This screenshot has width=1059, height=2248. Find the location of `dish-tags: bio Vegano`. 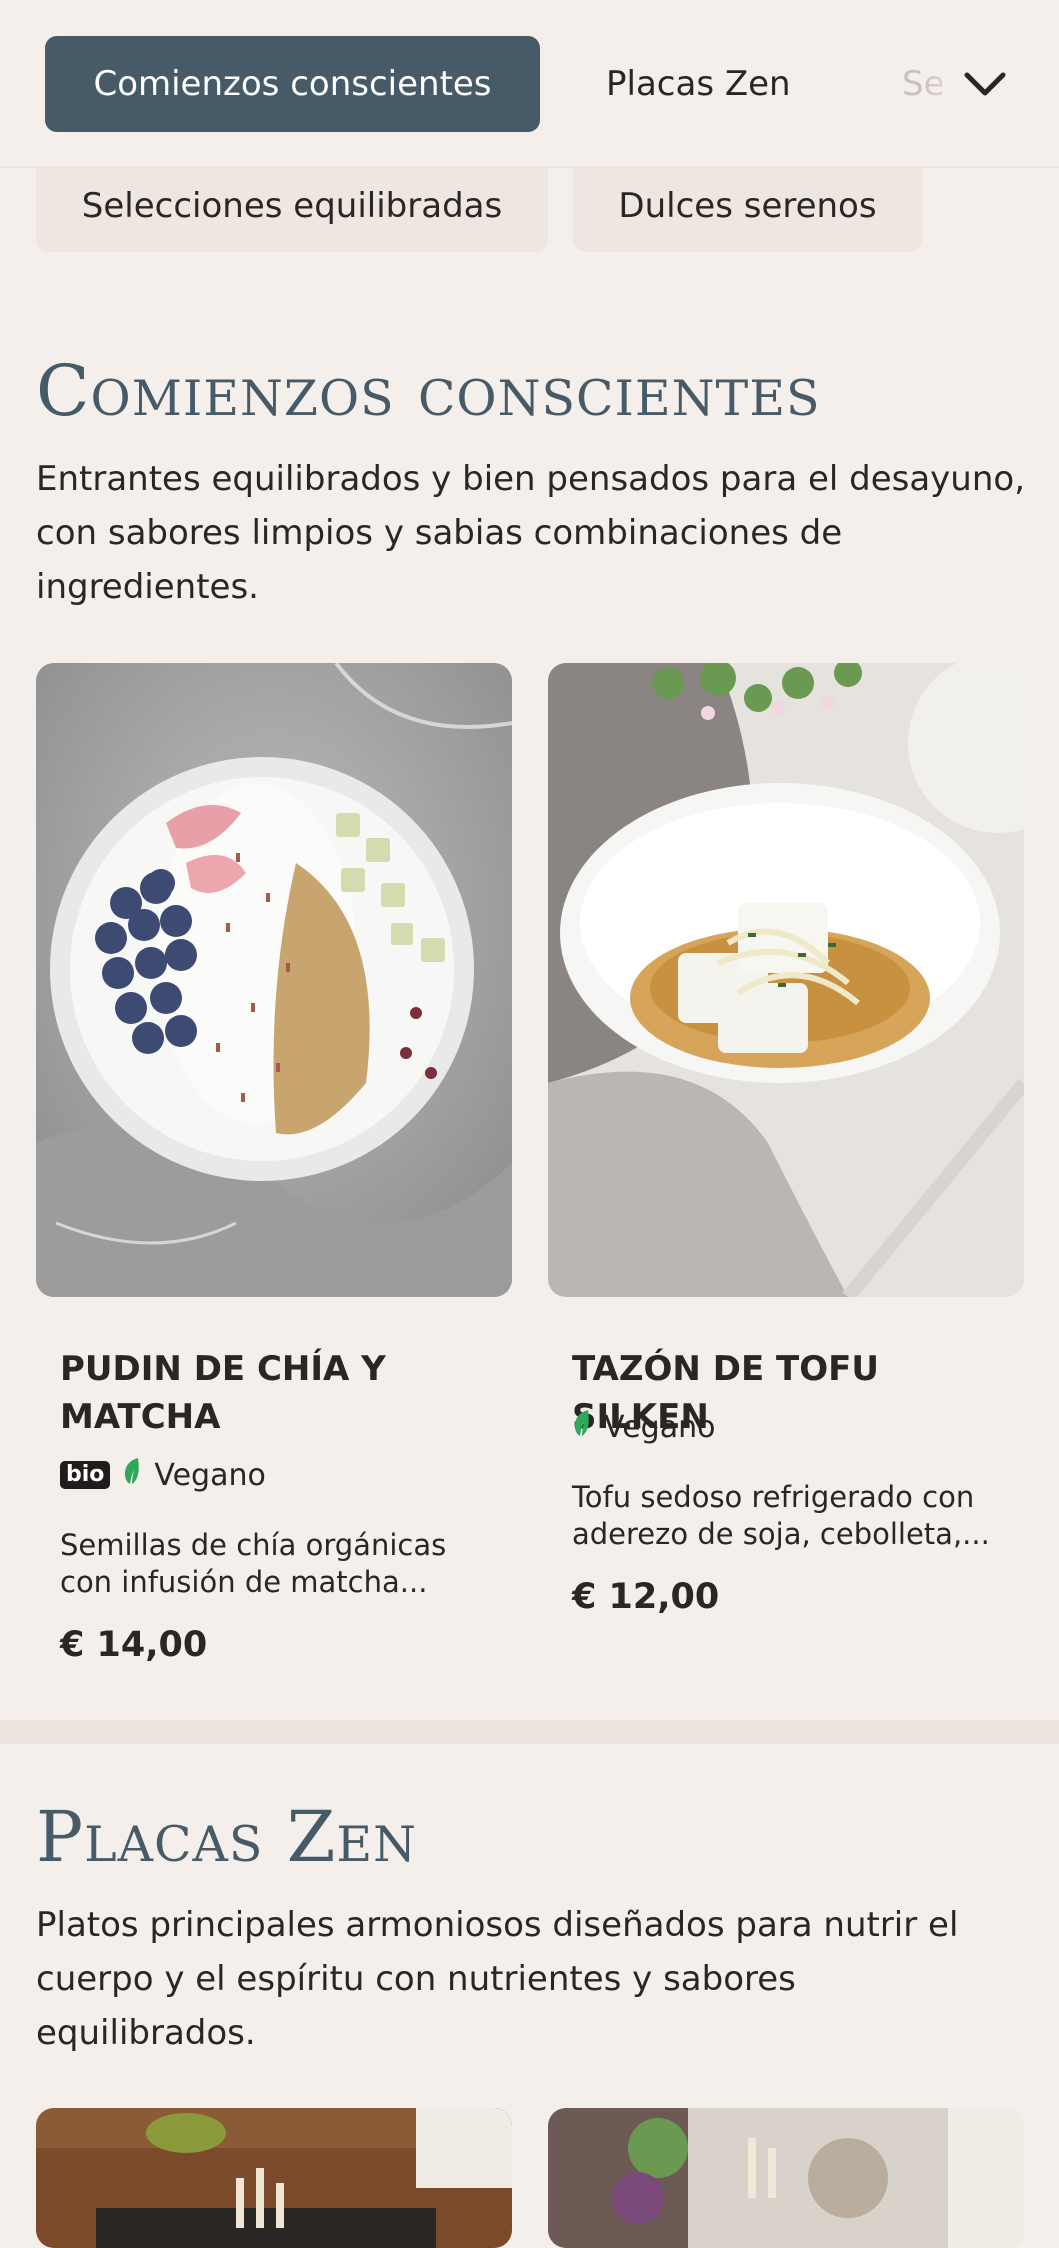

dish-tags: bio Vegano is located at coordinates (163, 1475).